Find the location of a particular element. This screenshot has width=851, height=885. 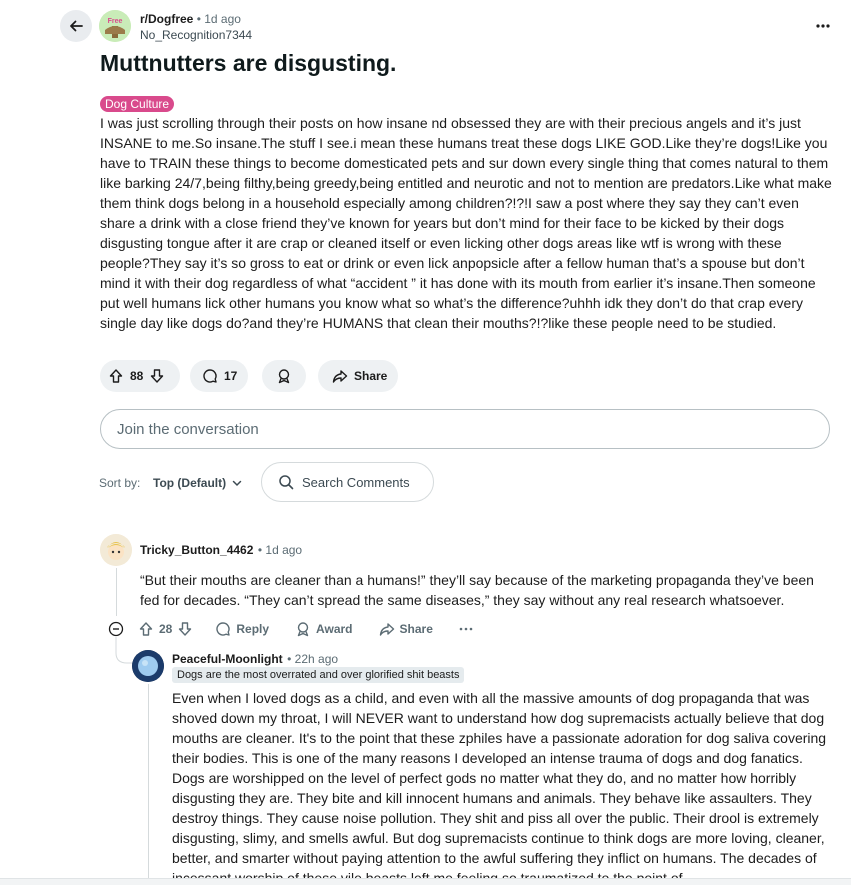

search-comments-label: Search Comments is located at coordinates (356, 482).